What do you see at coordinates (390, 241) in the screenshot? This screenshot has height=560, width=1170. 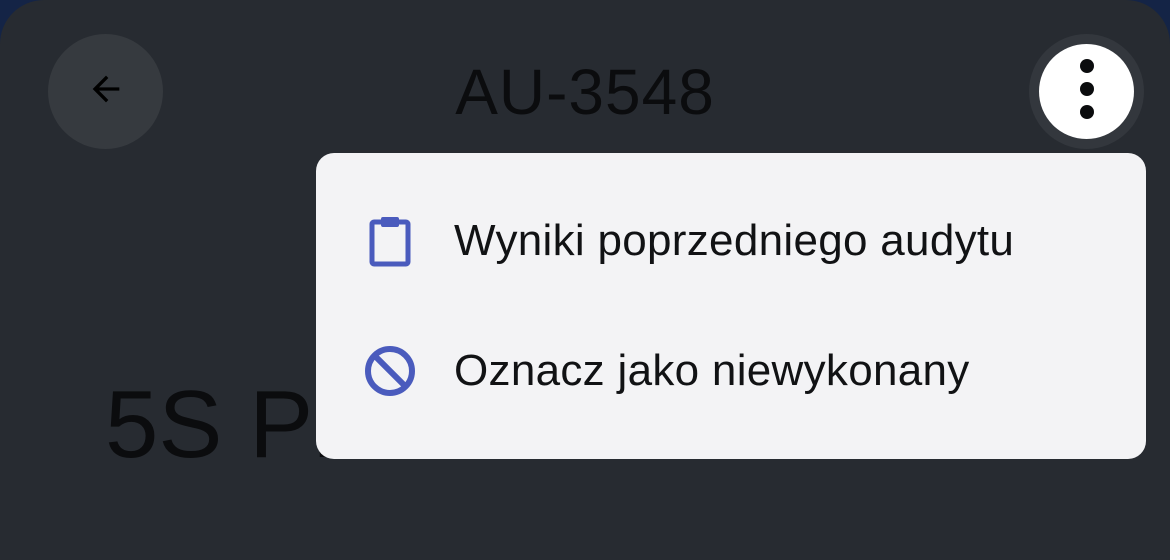 I see `clipboard-icon` at bounding box center [390, 241].